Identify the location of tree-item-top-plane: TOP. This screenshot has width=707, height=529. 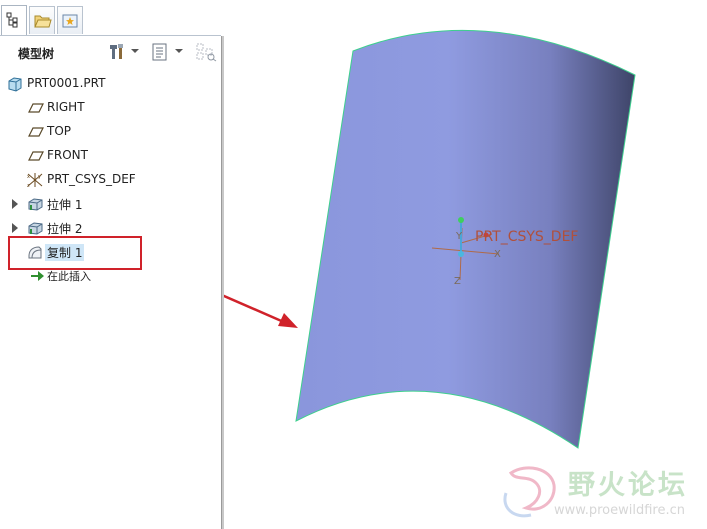
(110, 132).